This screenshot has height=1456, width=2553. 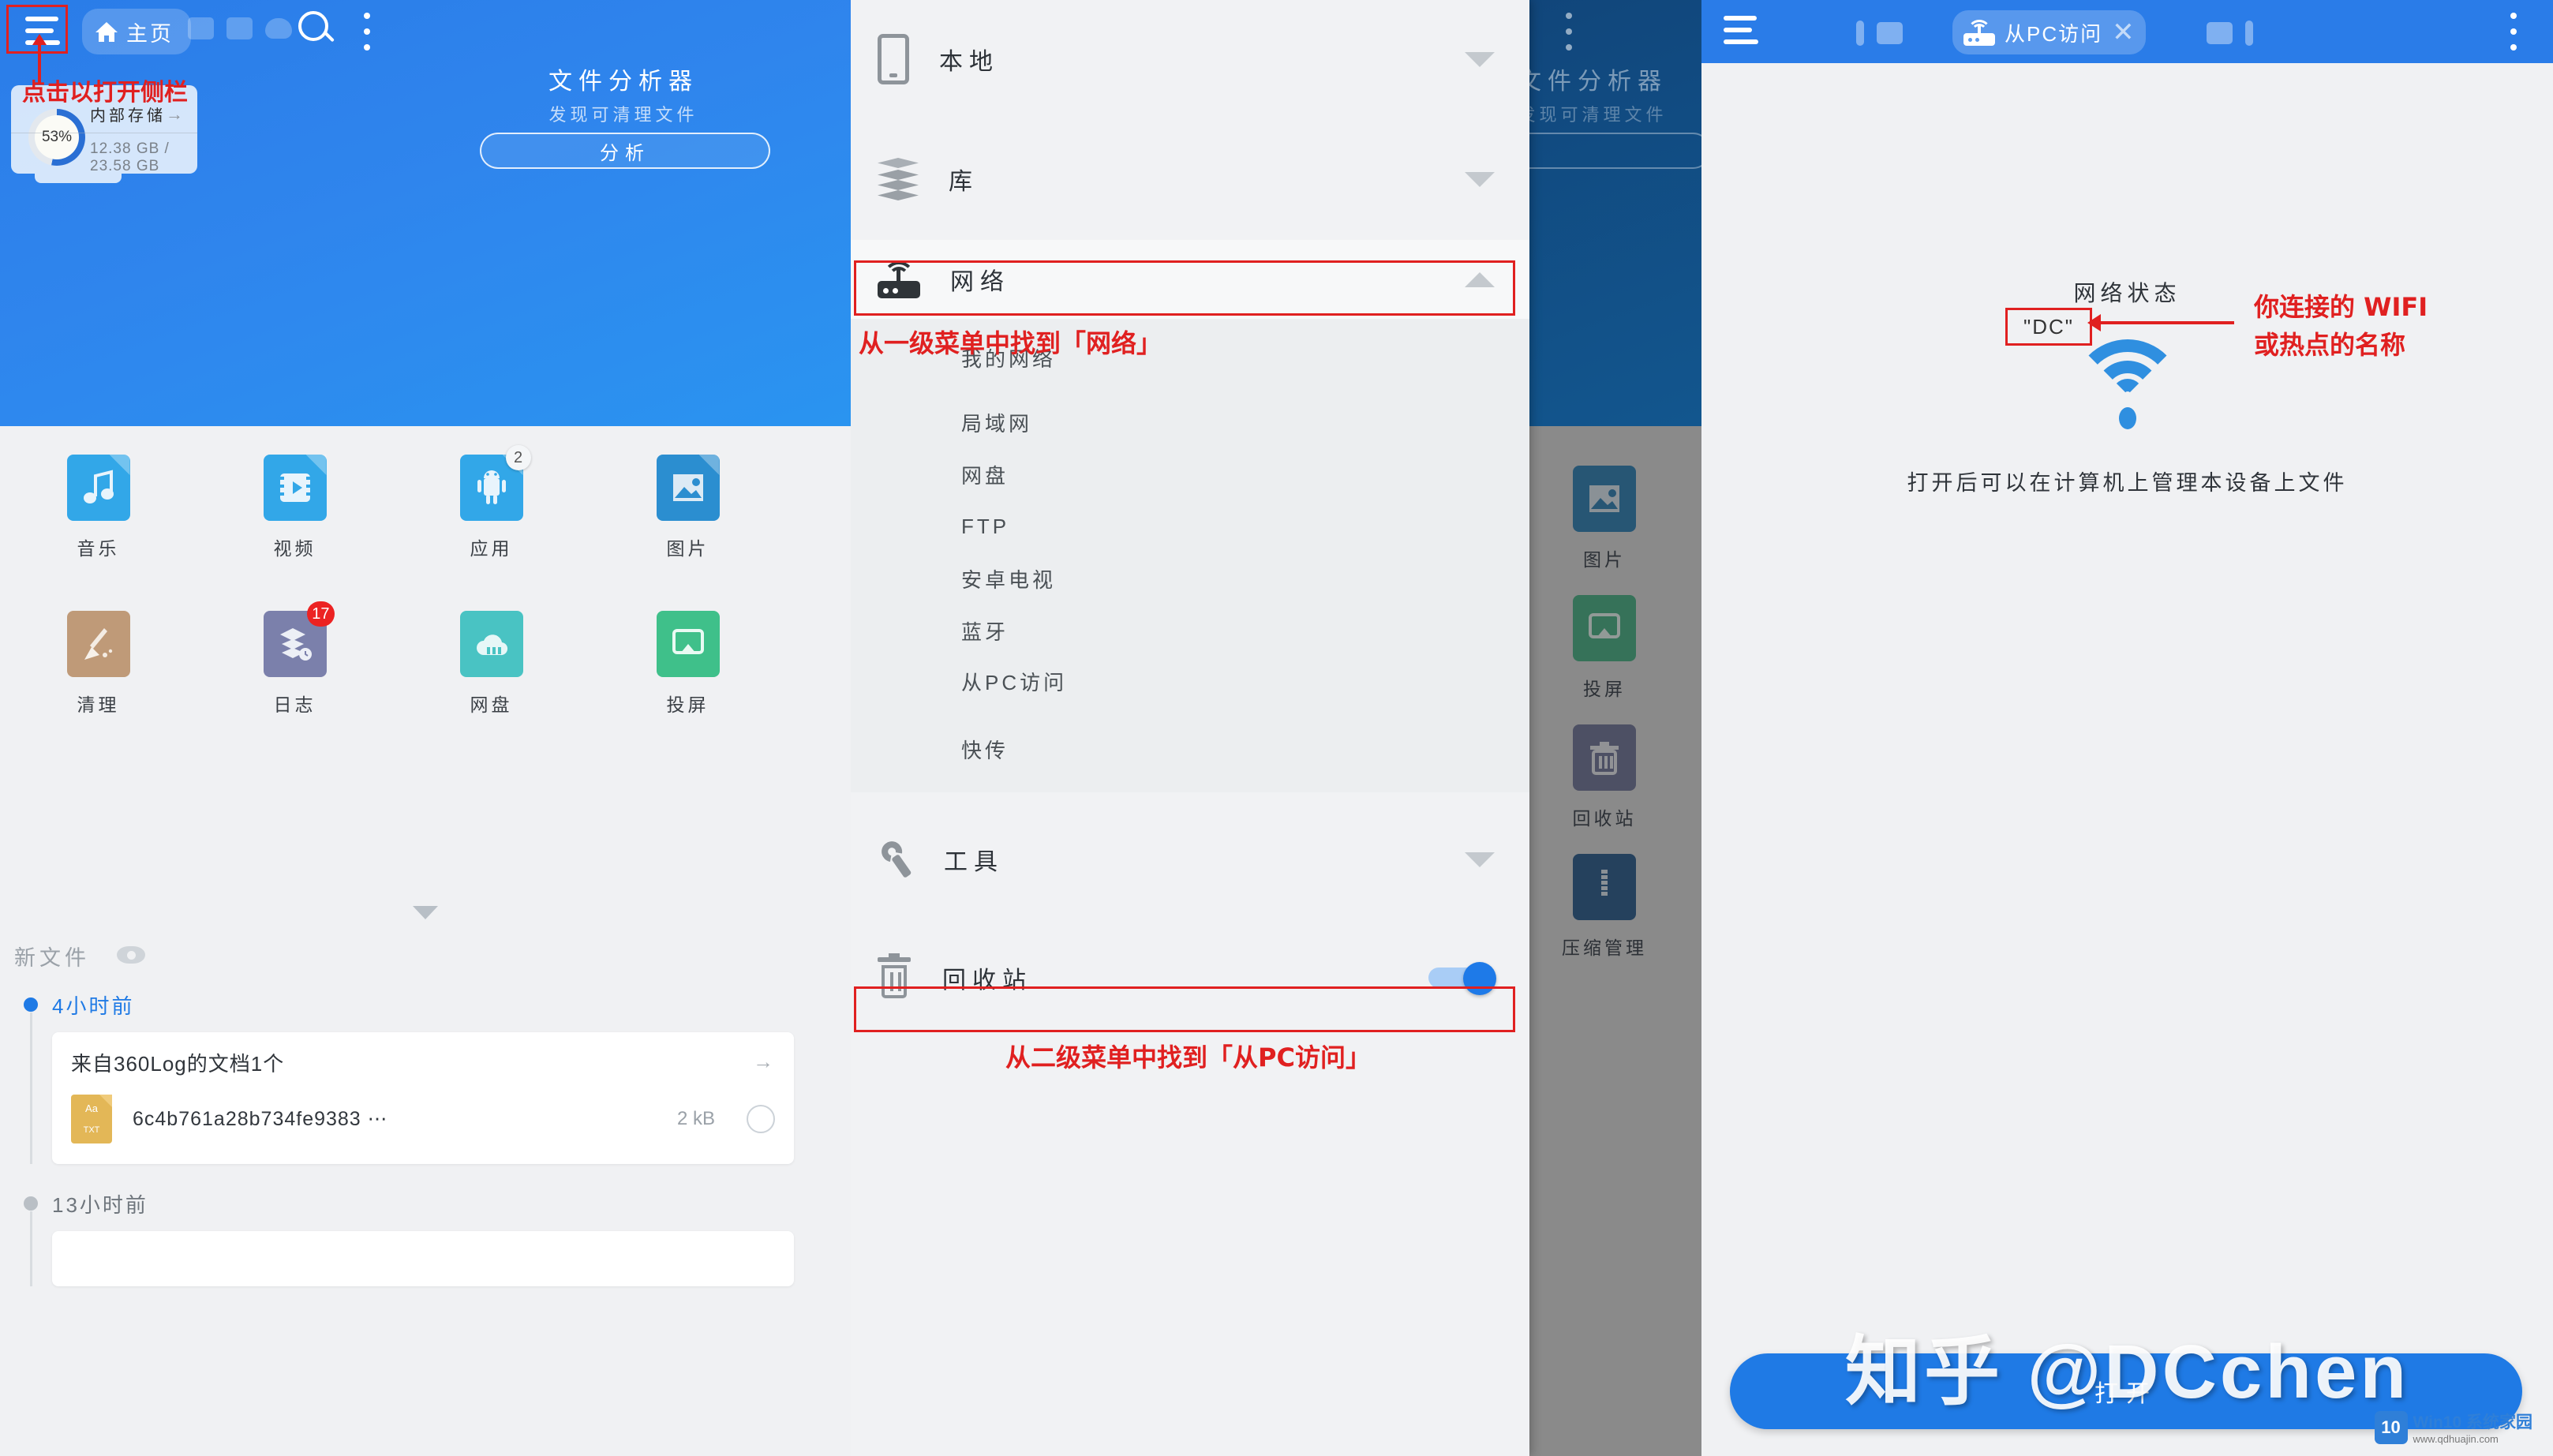 What do you see at coordinates (321, 614) in the screenshot?
I see `app-badge-count: 17` at bounding box center [321, 614].